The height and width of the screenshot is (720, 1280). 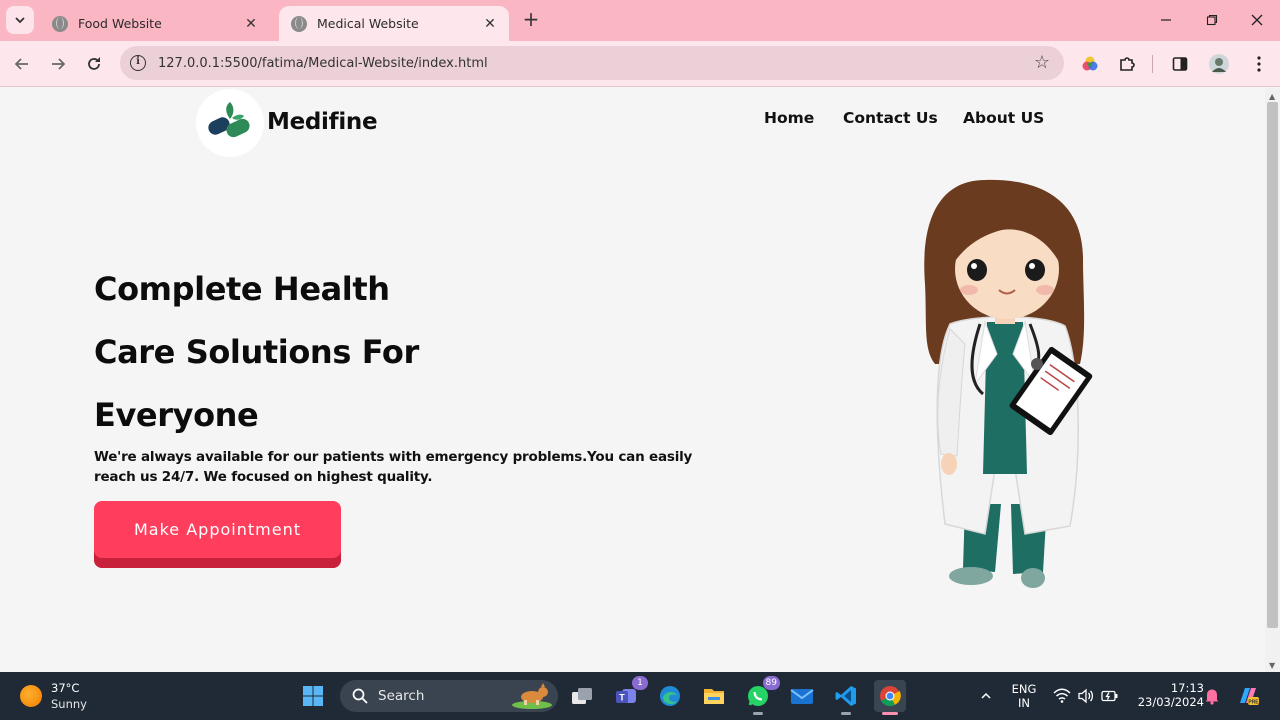 What do you see at coordinates (532, 696) in the screenshot?
I see `corgi-search-highlight-icon` at bounding box center [532, 696].